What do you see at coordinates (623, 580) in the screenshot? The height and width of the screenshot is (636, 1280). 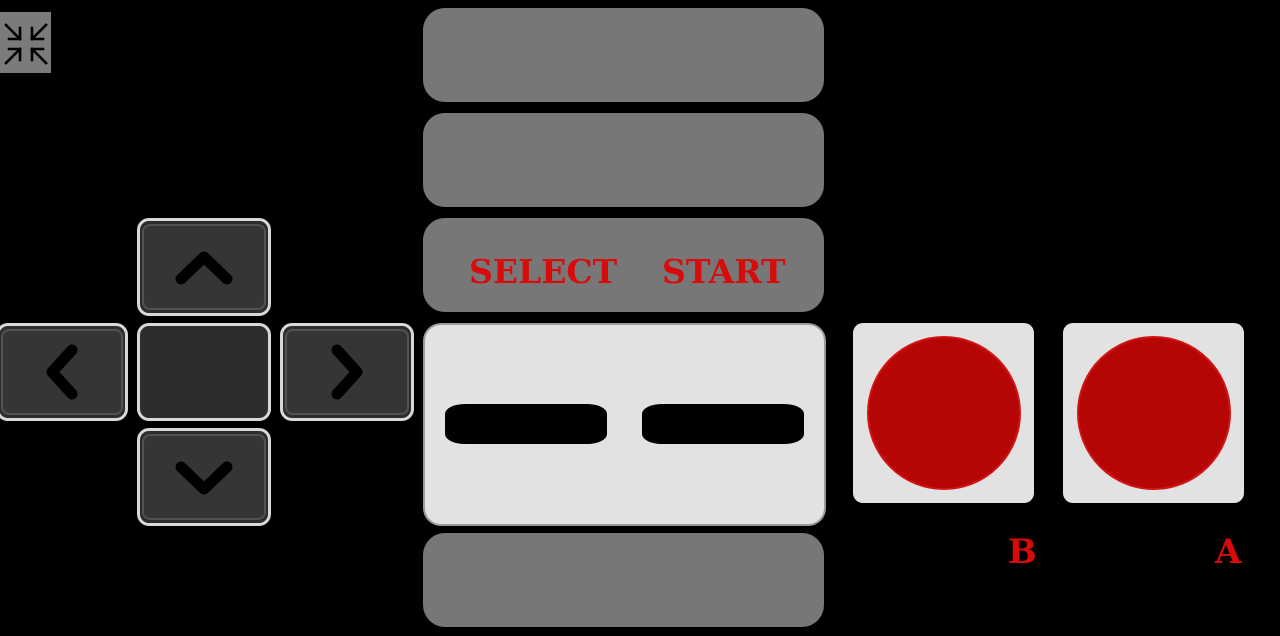 I see `decor-strip-bottom` at bounding box center [623, 580].